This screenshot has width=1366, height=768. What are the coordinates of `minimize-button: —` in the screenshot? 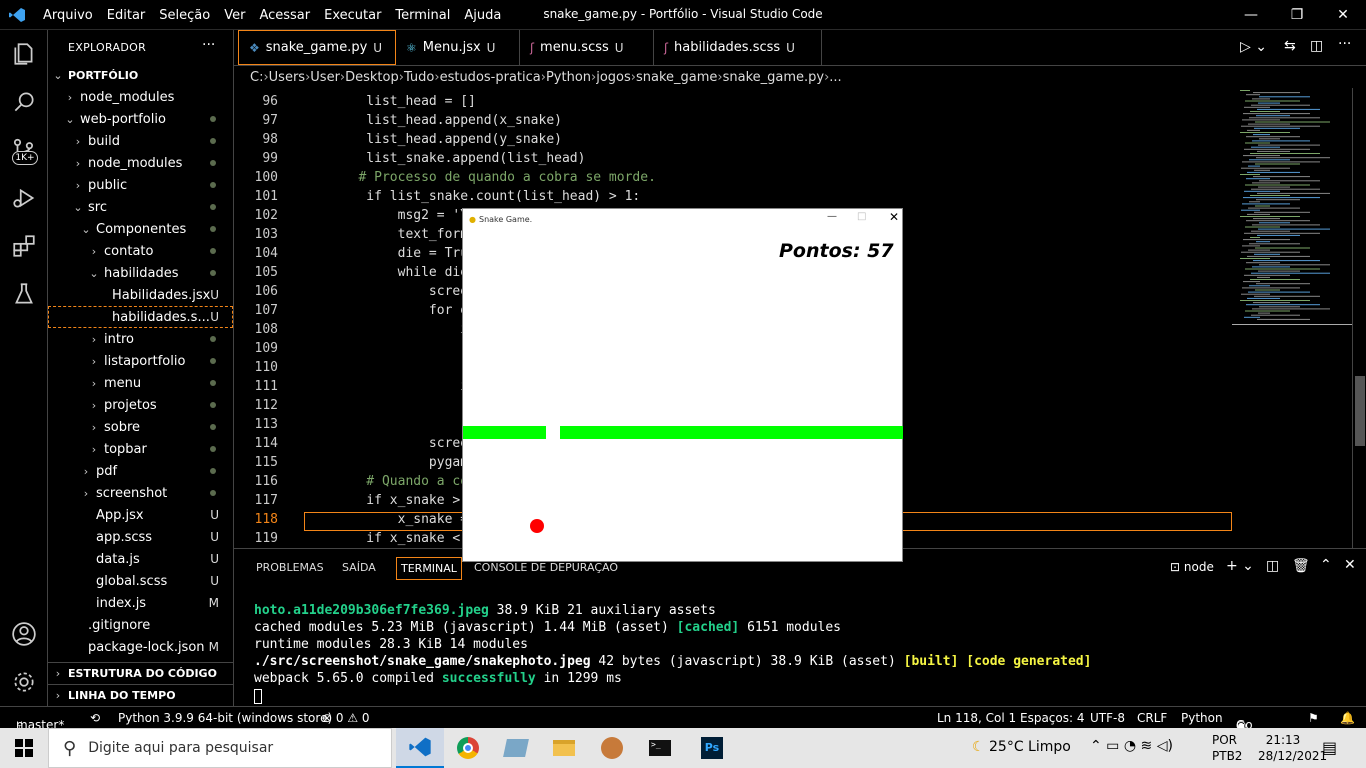 It's located at (1251, 15).